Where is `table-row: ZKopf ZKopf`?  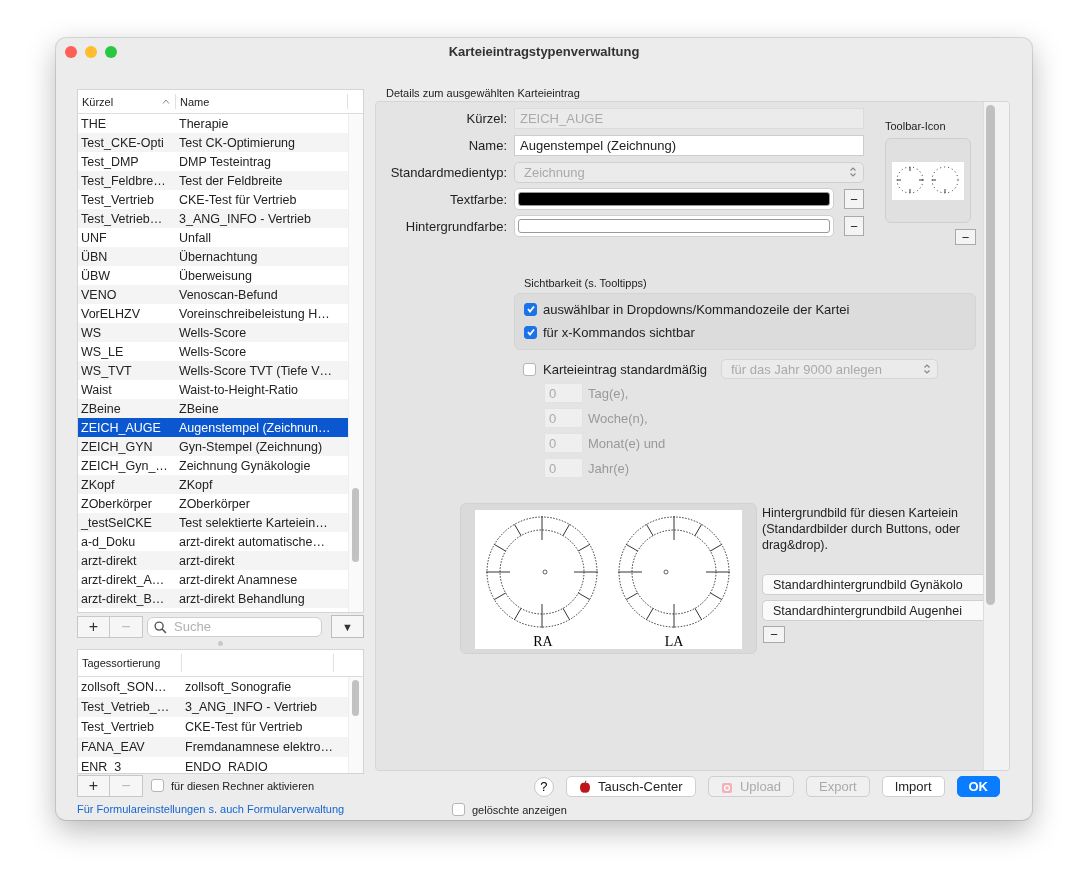 table-row: ZKopf ZKopf is located at coordinates (213, 484).